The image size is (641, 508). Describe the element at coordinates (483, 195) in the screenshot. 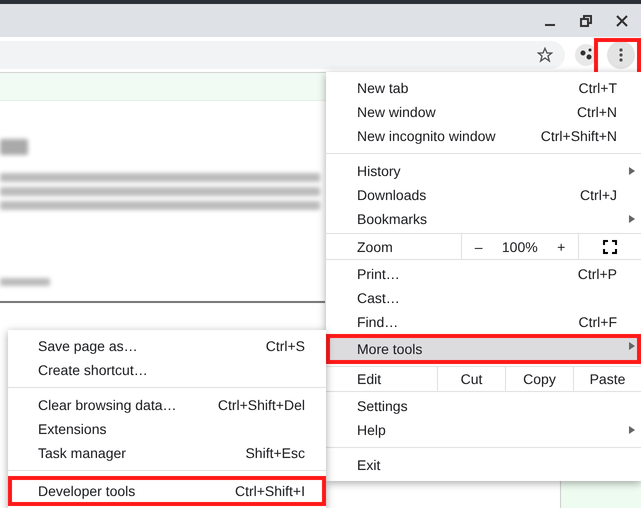

I see `menu-item: Downloads Ctrl+J` at that location.